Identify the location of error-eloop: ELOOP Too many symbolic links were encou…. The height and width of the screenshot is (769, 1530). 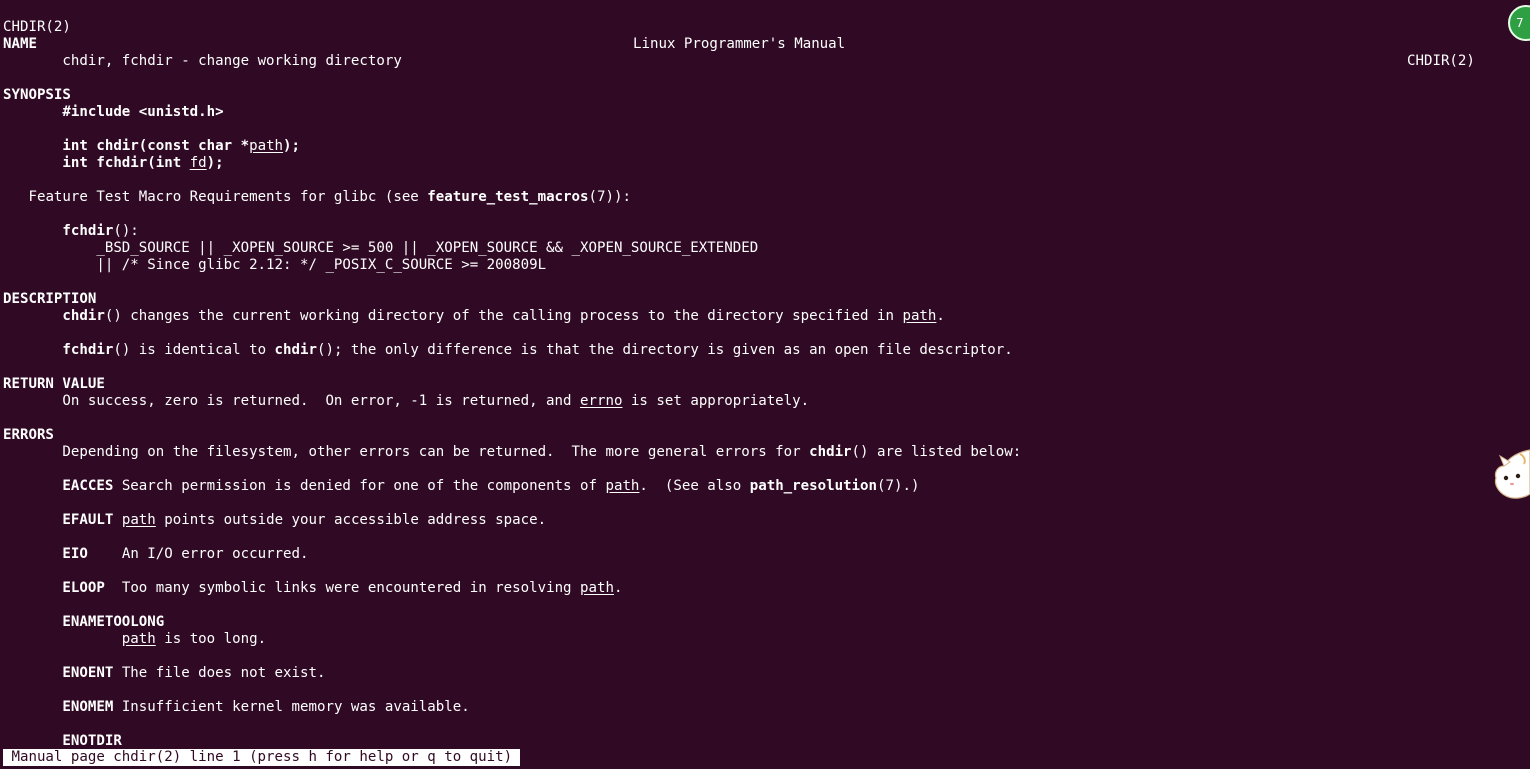
(766, 588).